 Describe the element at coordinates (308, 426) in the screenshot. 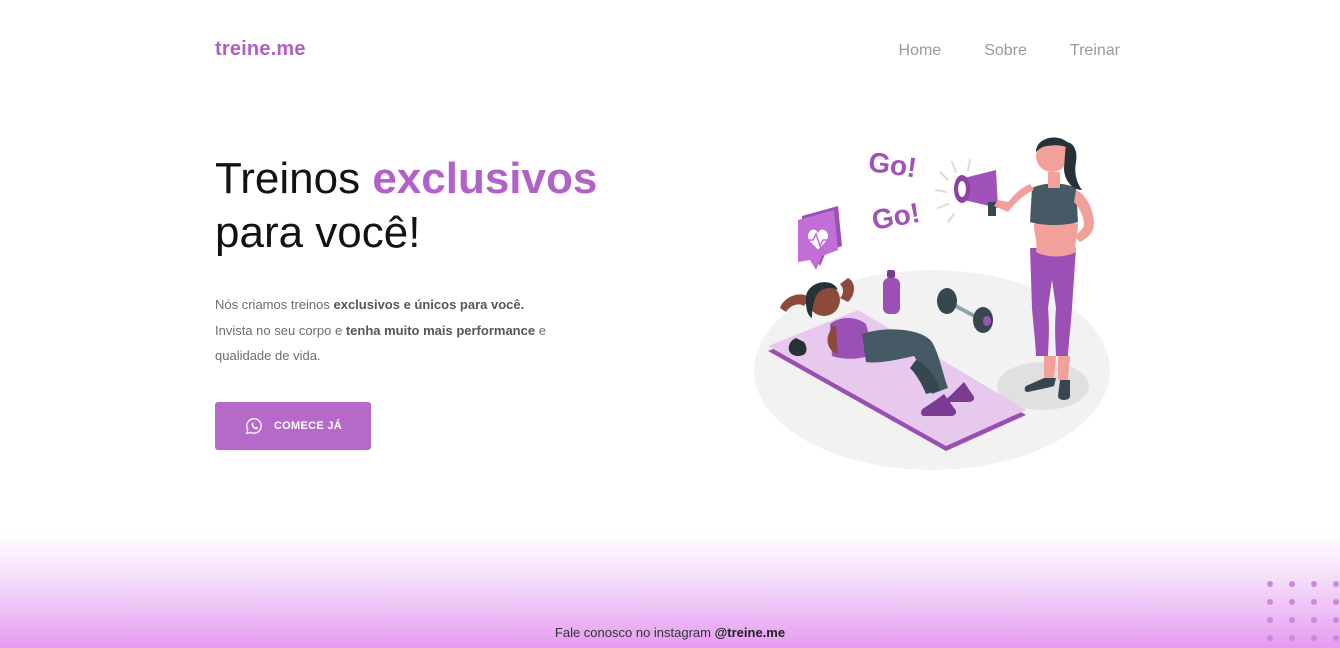

I see `start-now-label: COMECE JÁ` at that location.